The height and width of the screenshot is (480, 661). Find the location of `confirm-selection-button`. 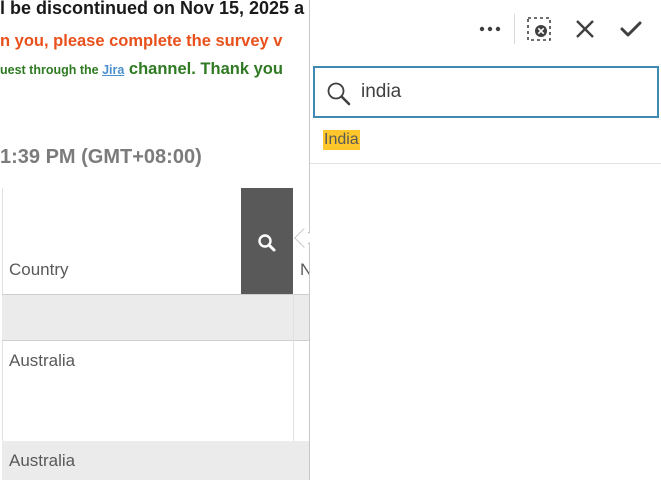

confirm-selection-button is located at coordinates (631, 29).